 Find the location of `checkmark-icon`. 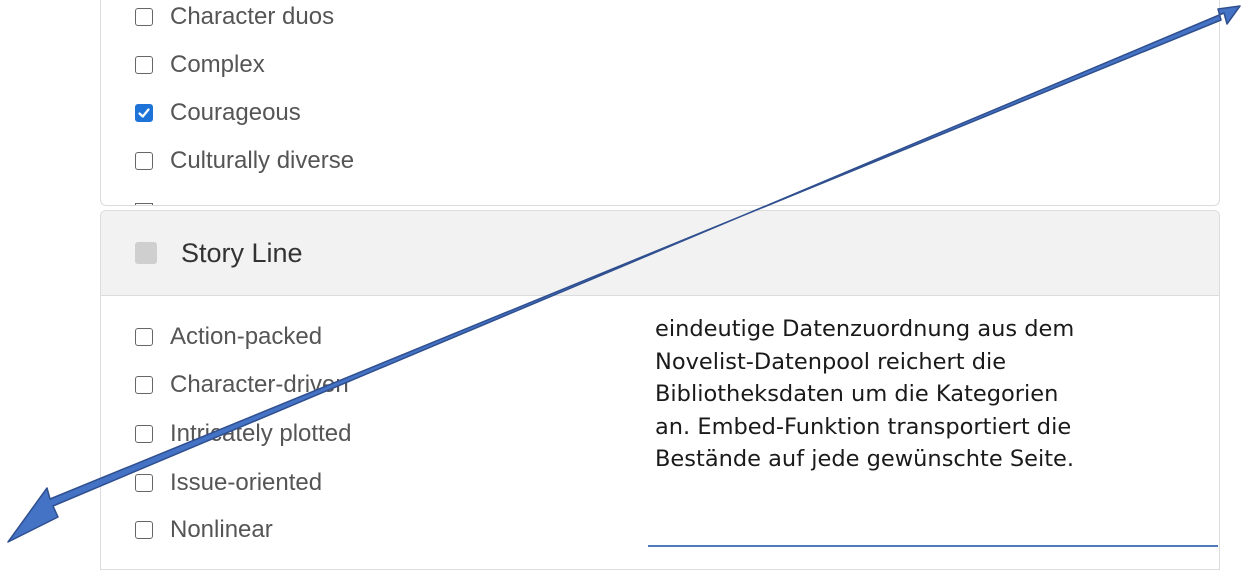

checkmark-icon is located at coordinates (144, 113).